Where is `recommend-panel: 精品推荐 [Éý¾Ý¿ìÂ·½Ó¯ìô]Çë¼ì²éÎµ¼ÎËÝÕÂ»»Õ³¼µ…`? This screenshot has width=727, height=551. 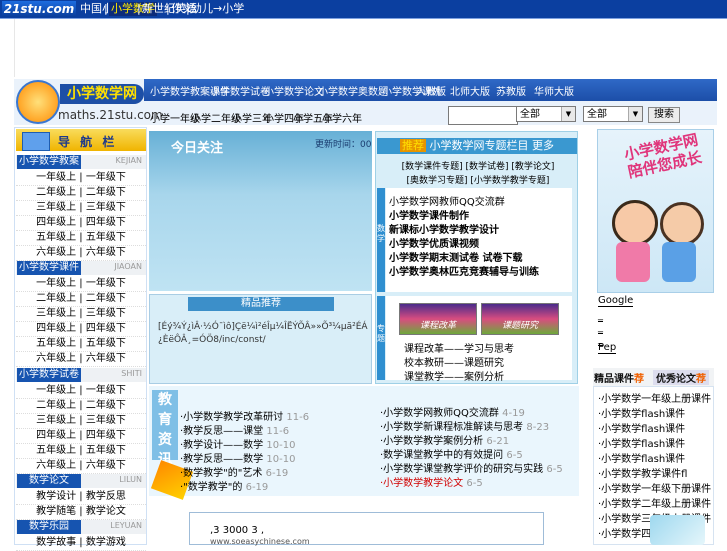 recommend-panel: 精品推荐 [Éý¾Ý¿ìÂ·½Ó¯ìô]Çë¼ì²éÎµ¼ÎËÝÕÂ»»Õ³¼µ… is located at coordinates (260, 339).